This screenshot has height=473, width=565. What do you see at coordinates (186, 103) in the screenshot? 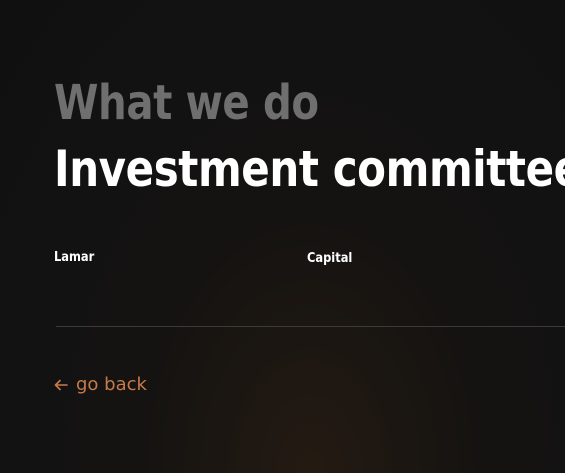
I see `section-eyebrow: What we do` at bounding box center [186, 103].